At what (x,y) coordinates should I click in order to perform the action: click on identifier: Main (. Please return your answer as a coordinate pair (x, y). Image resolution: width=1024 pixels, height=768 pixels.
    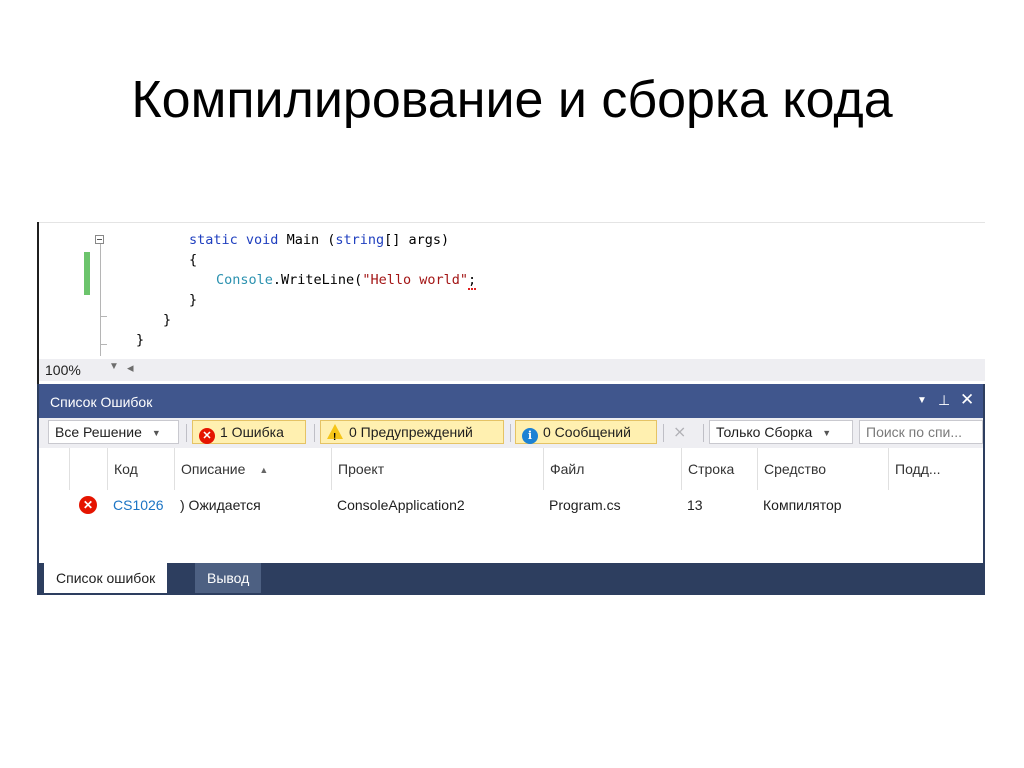
    Looking at the image, I should click on (311, 240).